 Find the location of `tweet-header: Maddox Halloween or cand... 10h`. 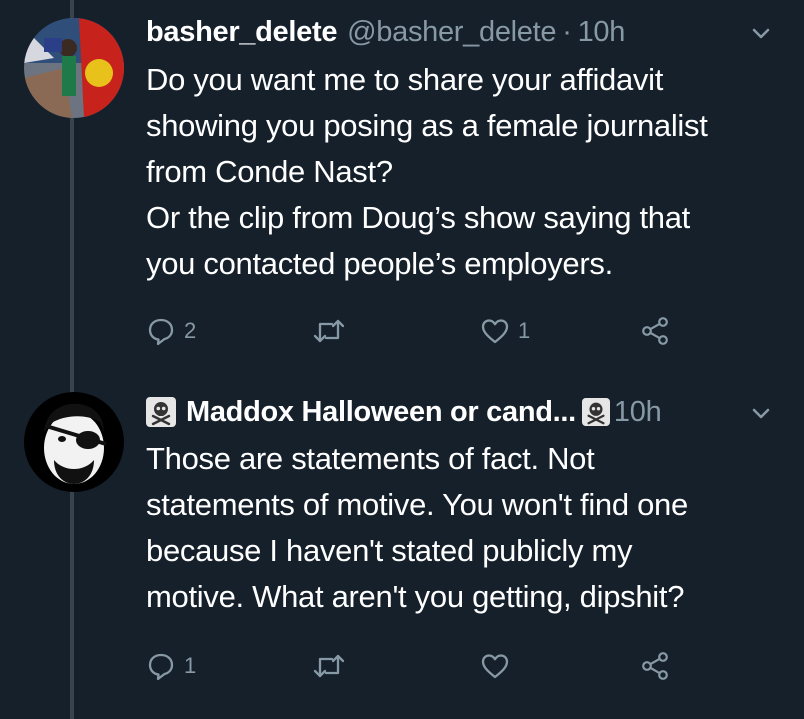

tweet-header: Maddox Halloween or cand... 10h is located at coordinates (460, 412).